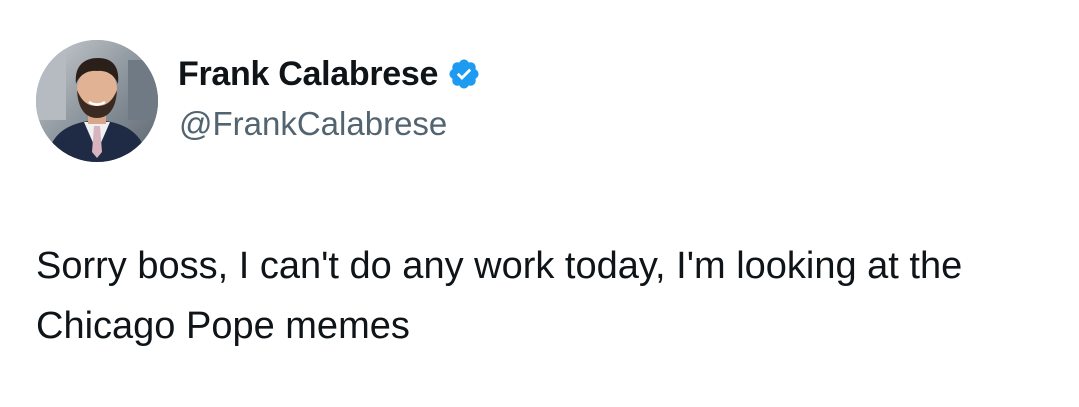 Image resolution: width=1079 pixels, height=407 pixels. I want to click on avatar-photo, so click(97, 101).